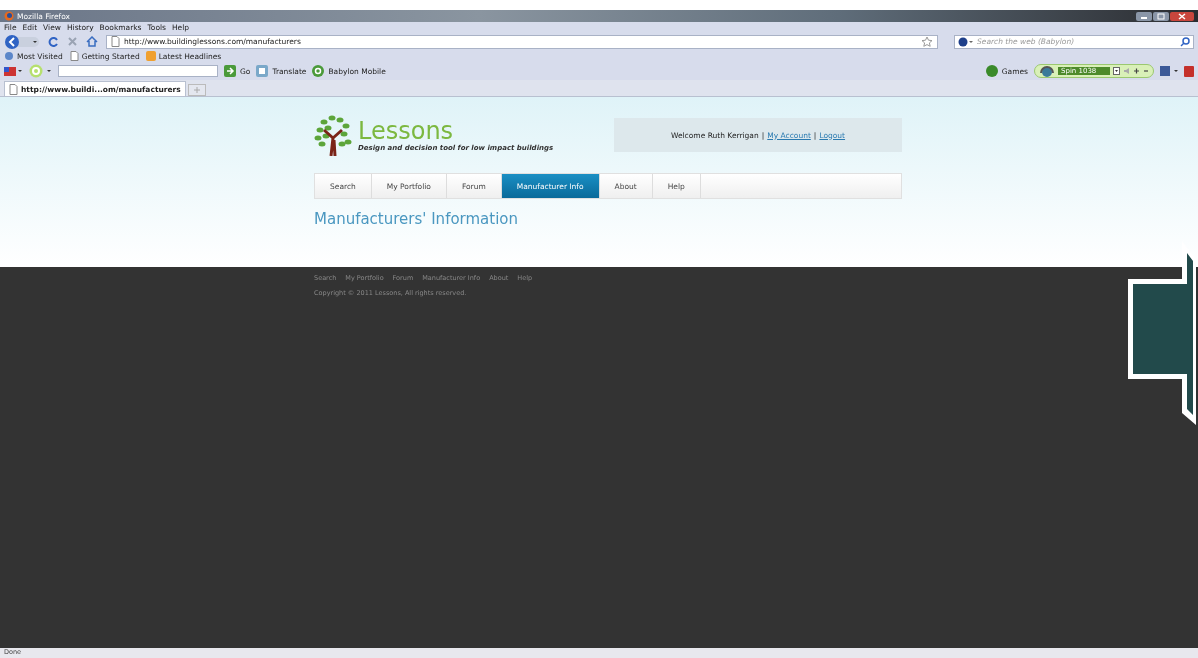 This screenshot has height=658, width=1198. I want to click on page-heading: Manufacturers' Information, so click(417, 219).